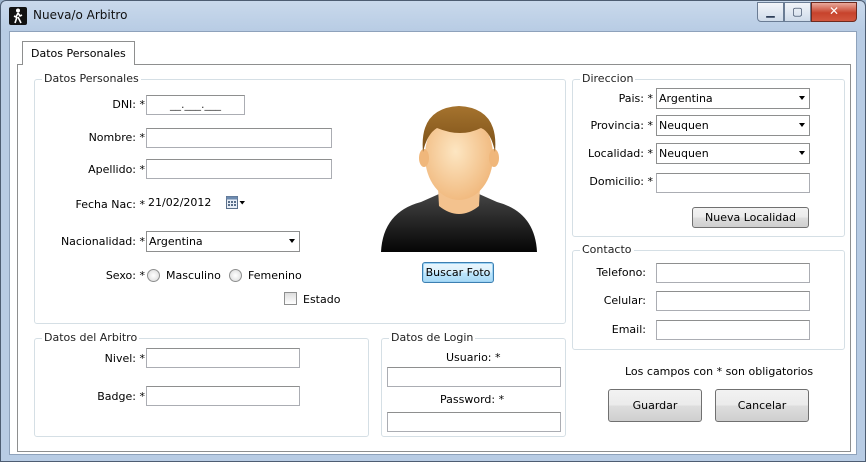  I want to click on domicilio-label: Domicilio: *, so click(621, 181).